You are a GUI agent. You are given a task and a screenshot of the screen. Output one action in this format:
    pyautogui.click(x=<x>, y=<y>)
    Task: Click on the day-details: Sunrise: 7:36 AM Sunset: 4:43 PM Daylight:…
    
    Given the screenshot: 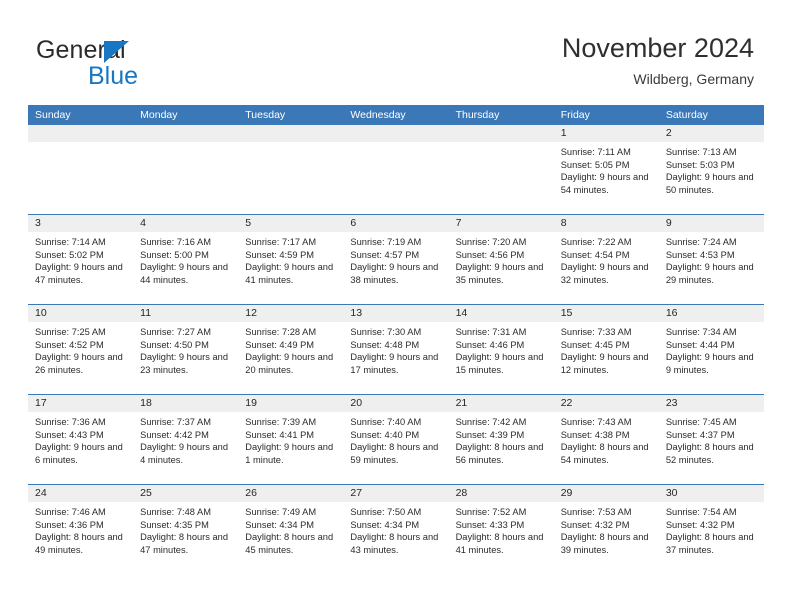 What is the action you would take?
    pyautogui.click(x=80, y=439)
    